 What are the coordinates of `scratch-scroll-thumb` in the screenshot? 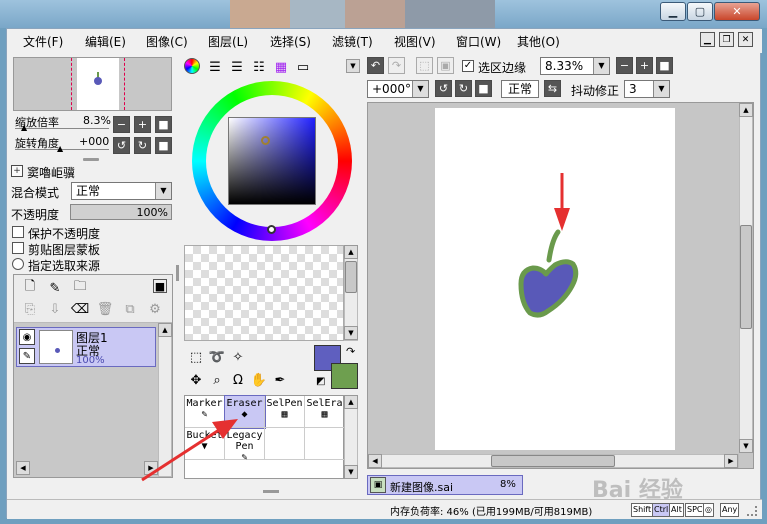 It's located at (351, 277).